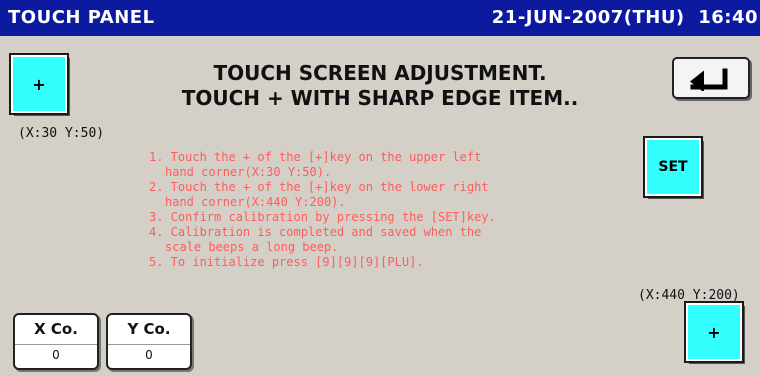  What do you see at coordinates (149, 329) in the screenshot?
I see `y-coordinate-label: Y Co.` at bounding box center [149, 329].